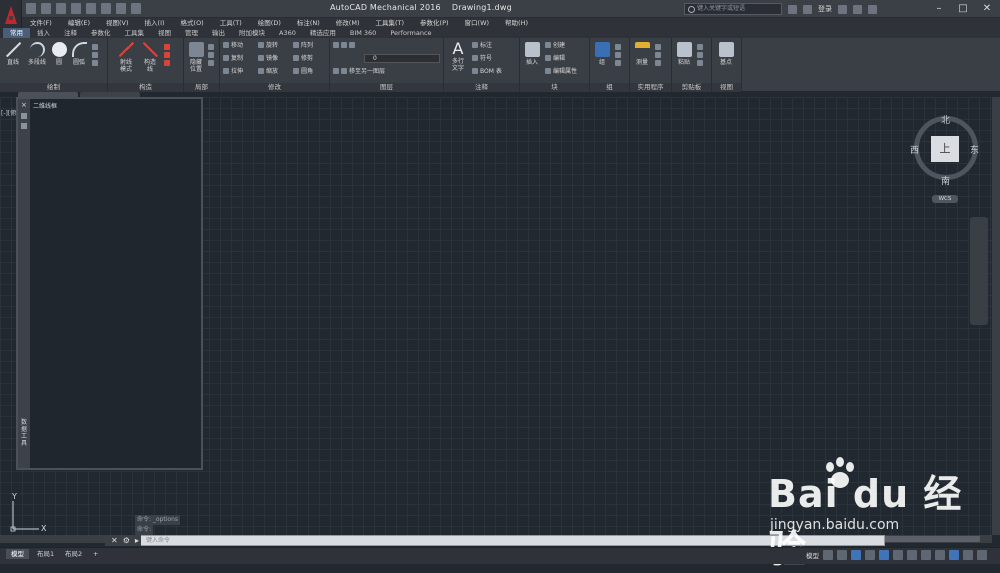 The width and height of the screenshot is (1000, 573). I want to click on user-icon, so click(807, 9).